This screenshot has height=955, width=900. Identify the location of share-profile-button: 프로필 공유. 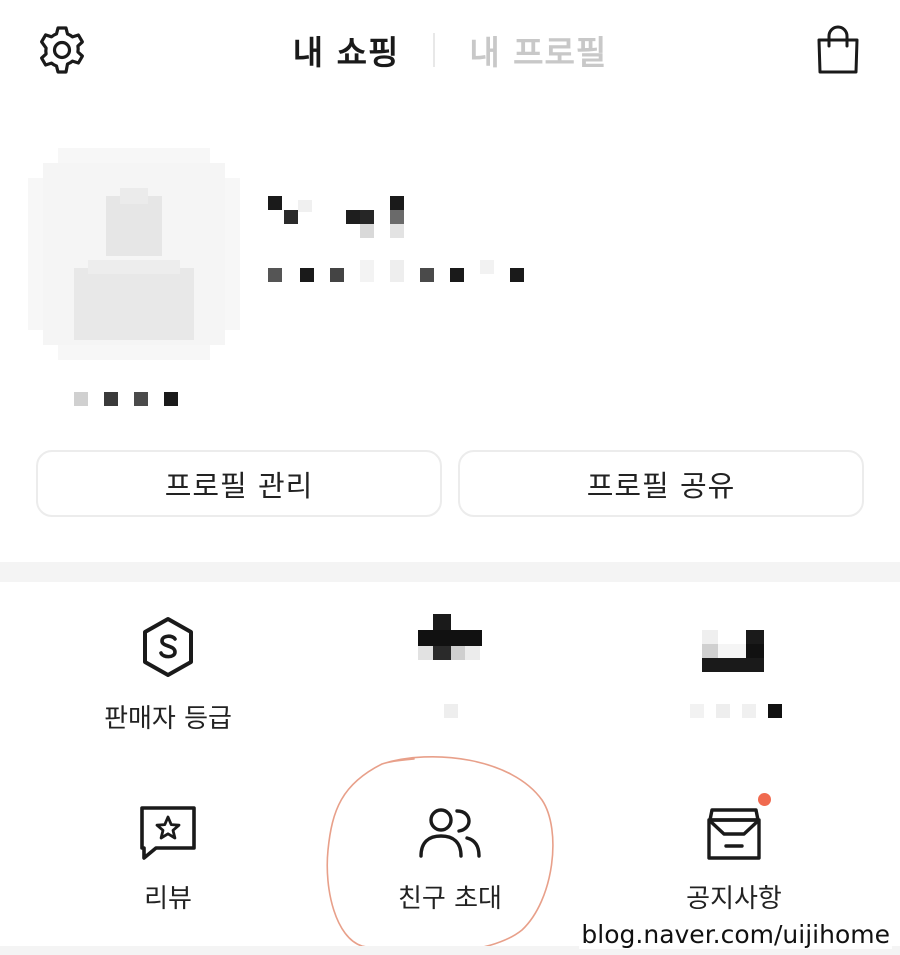
(661, 483).